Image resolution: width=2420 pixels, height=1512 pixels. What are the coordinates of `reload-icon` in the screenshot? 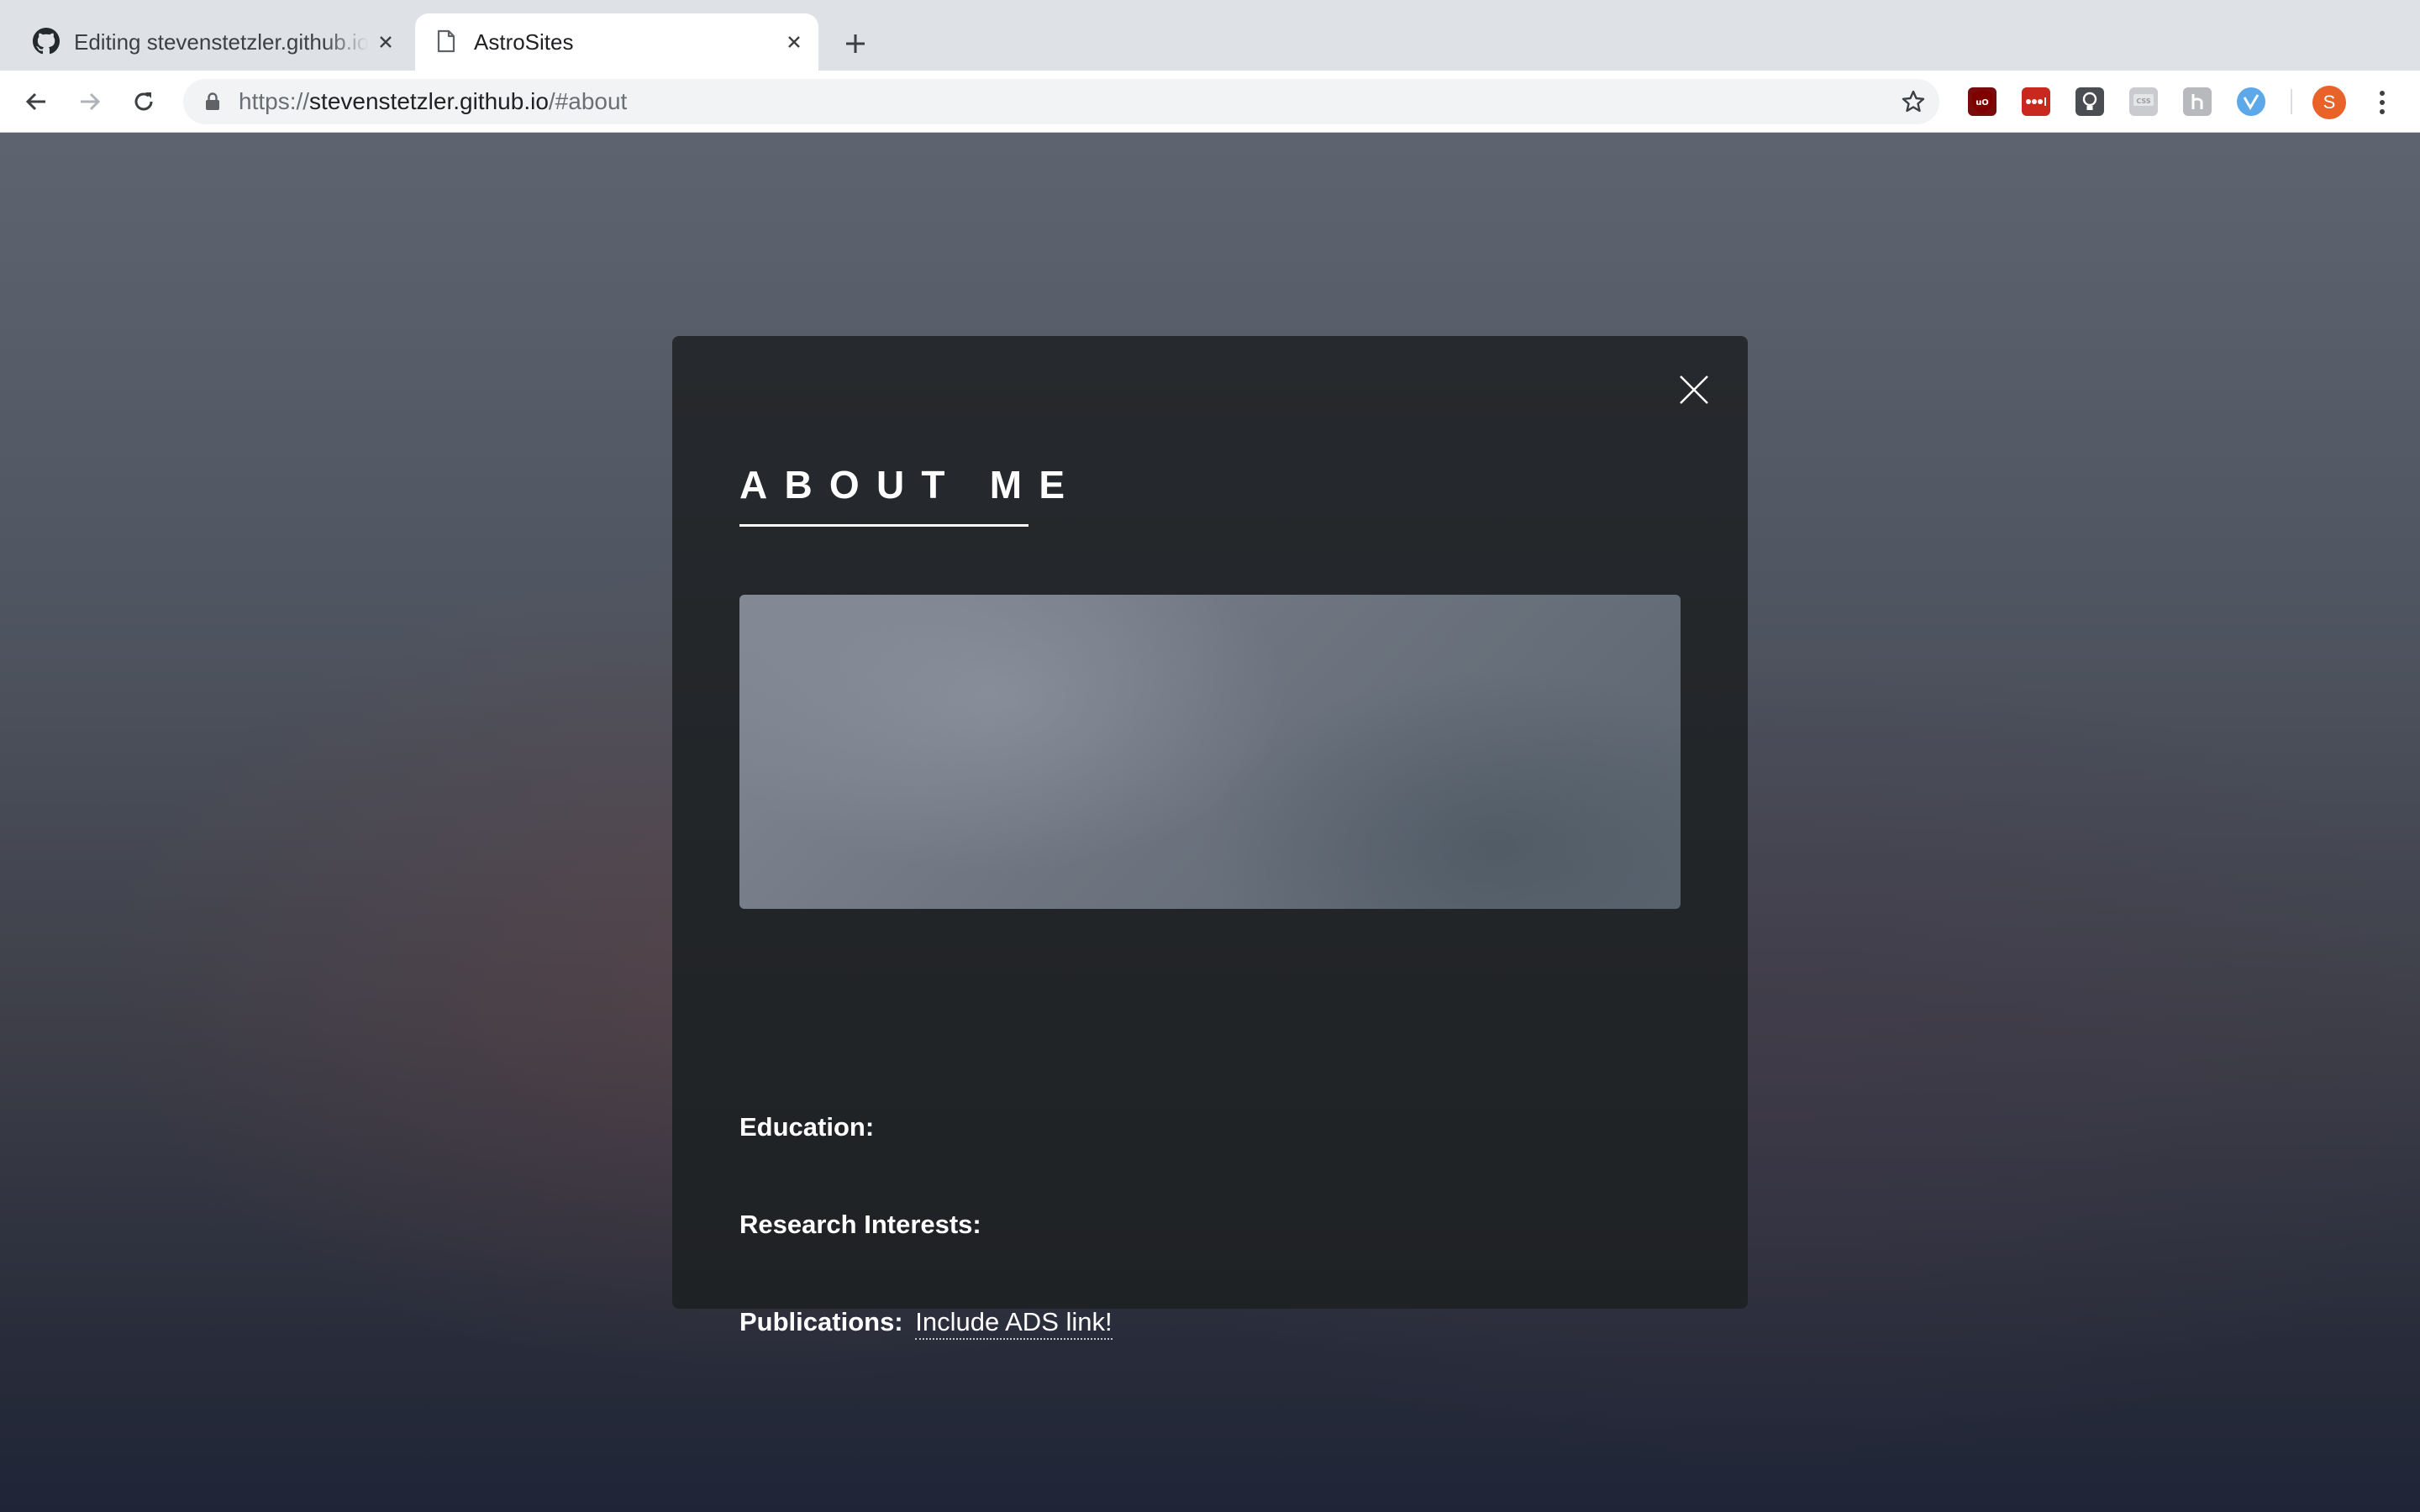 It's located at (143, 101).